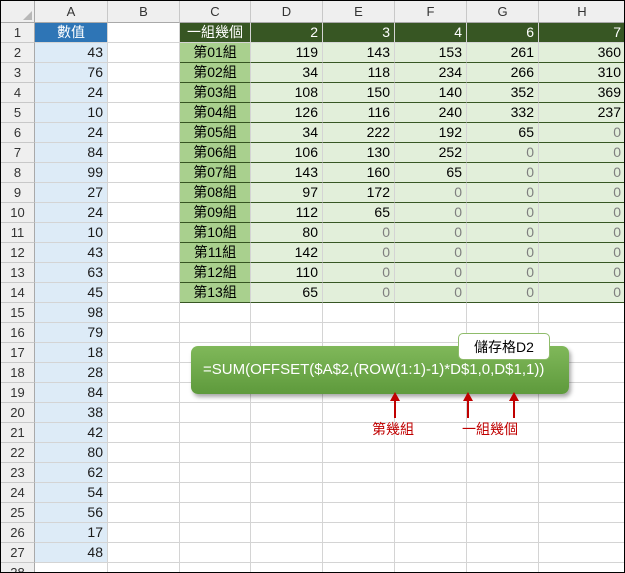 This screenshot has height=573, width=625. Describe the element at coordinates (71, 533) in the screenshot. I see `cell-a26: 17` at that location.